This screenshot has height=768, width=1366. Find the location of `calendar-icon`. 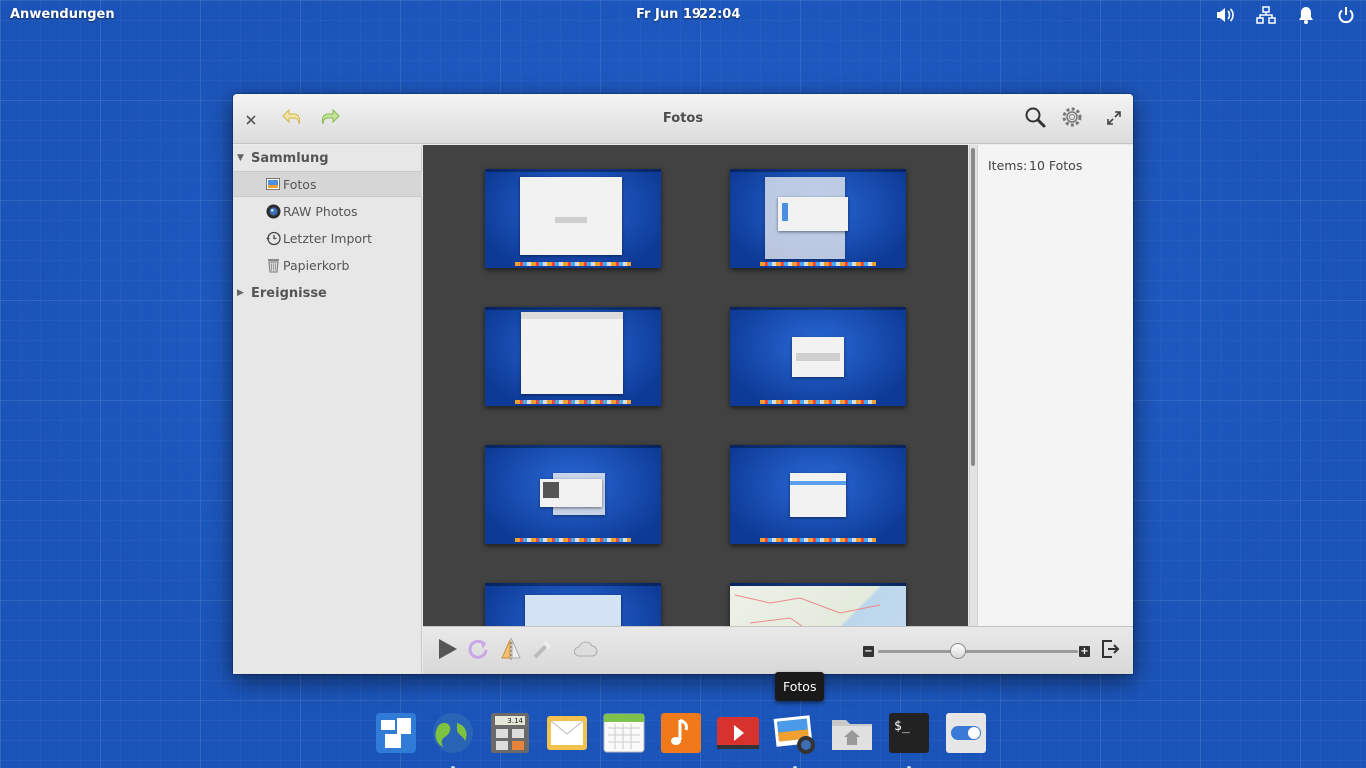

calendar-icon is located at coordinates (624, 735).